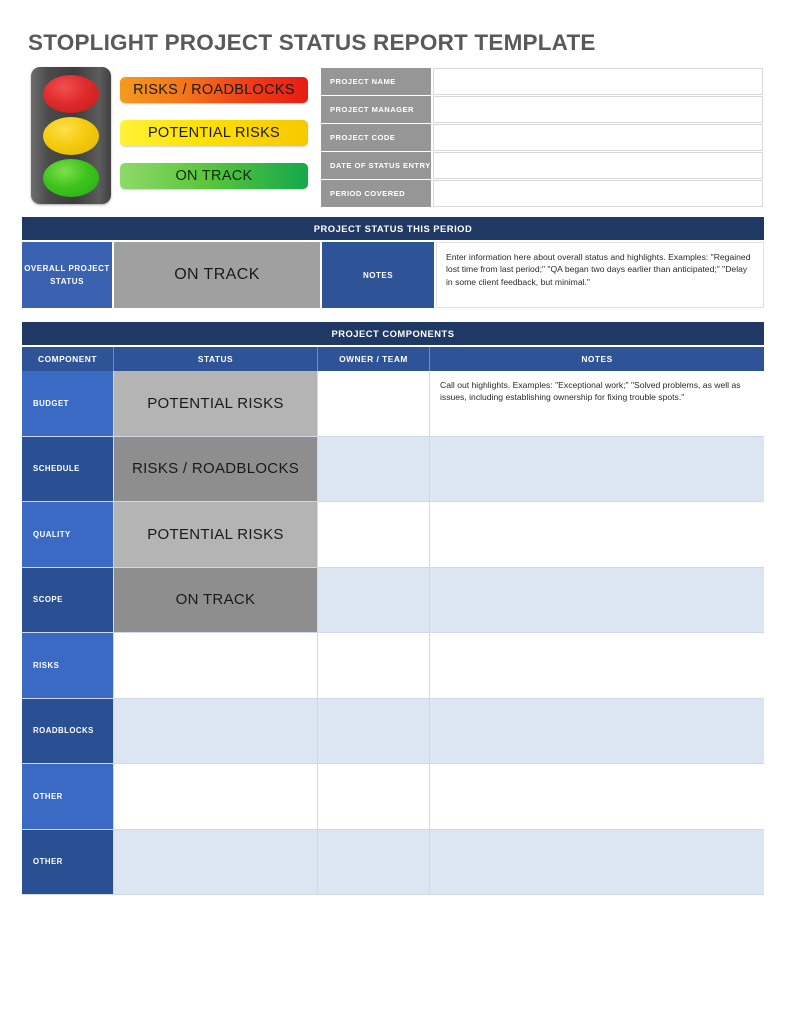 This screenshot has height=1024, width=791. What do you see at coordinates (68, 535) in the screenshot?
I see `row-label-quality: QUALITY` at bounding box center [68, 535].